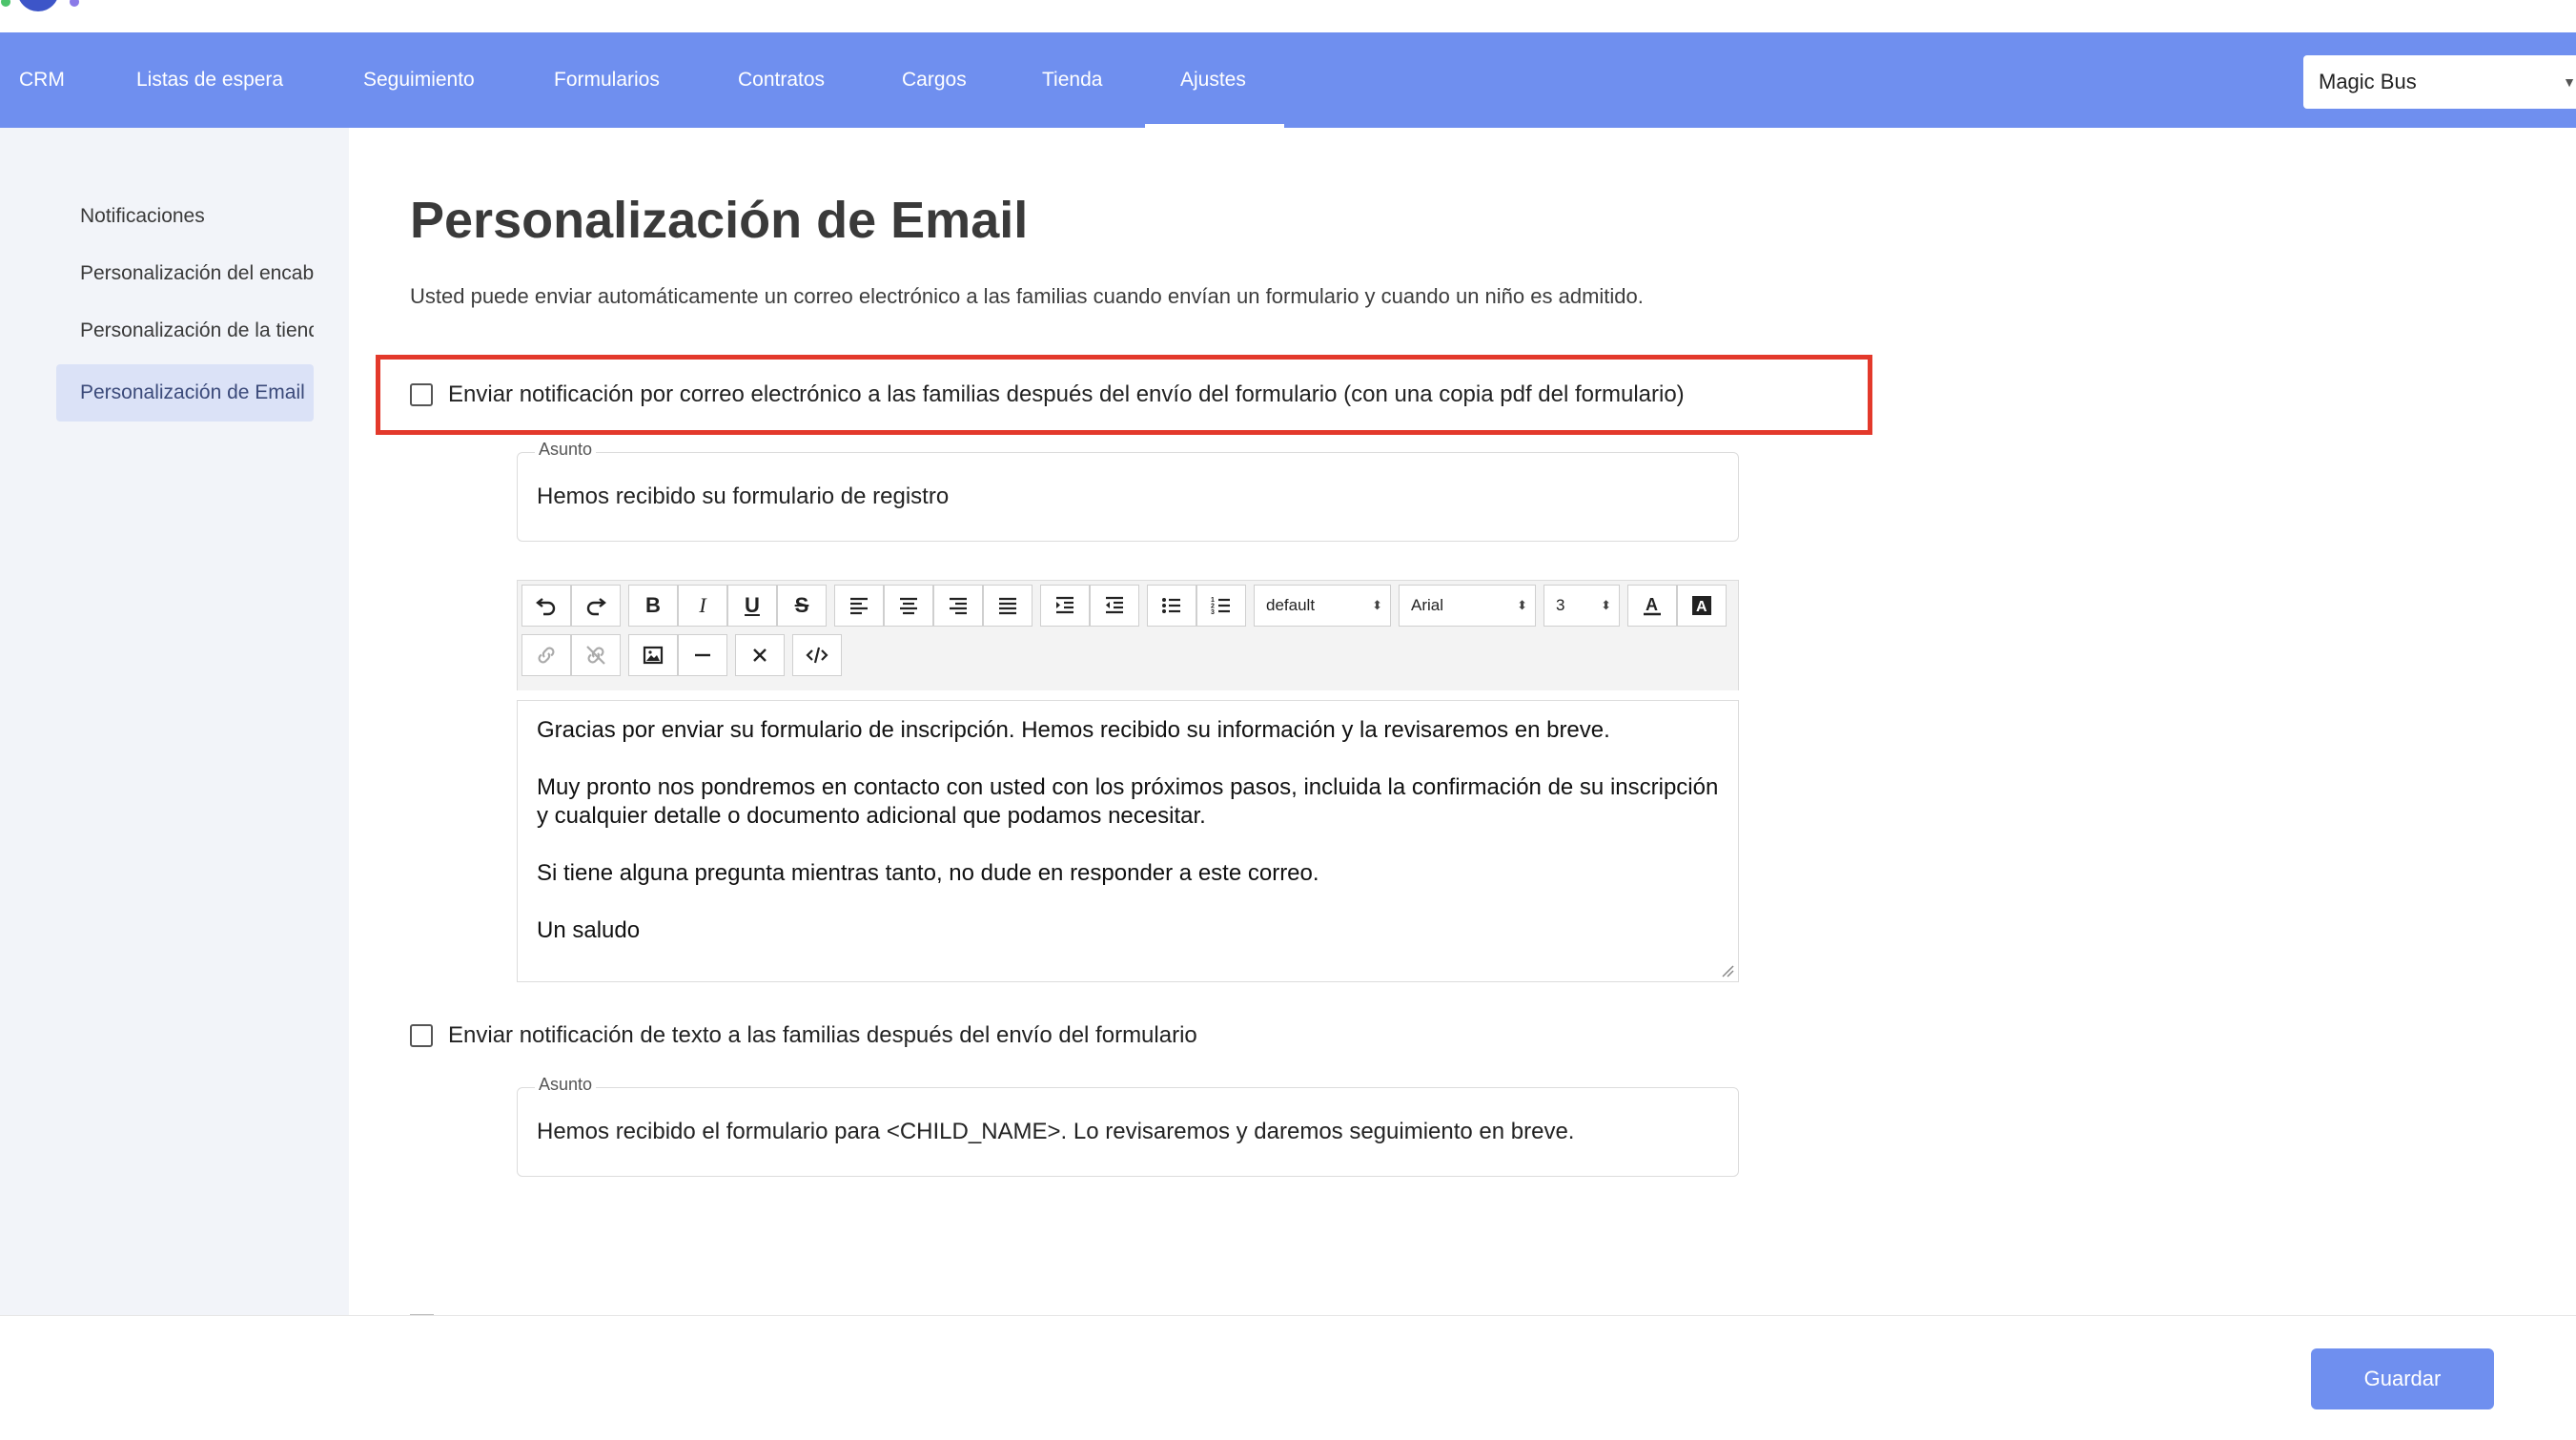  I want to click on resize-handle-icon, so click(1727, 970).